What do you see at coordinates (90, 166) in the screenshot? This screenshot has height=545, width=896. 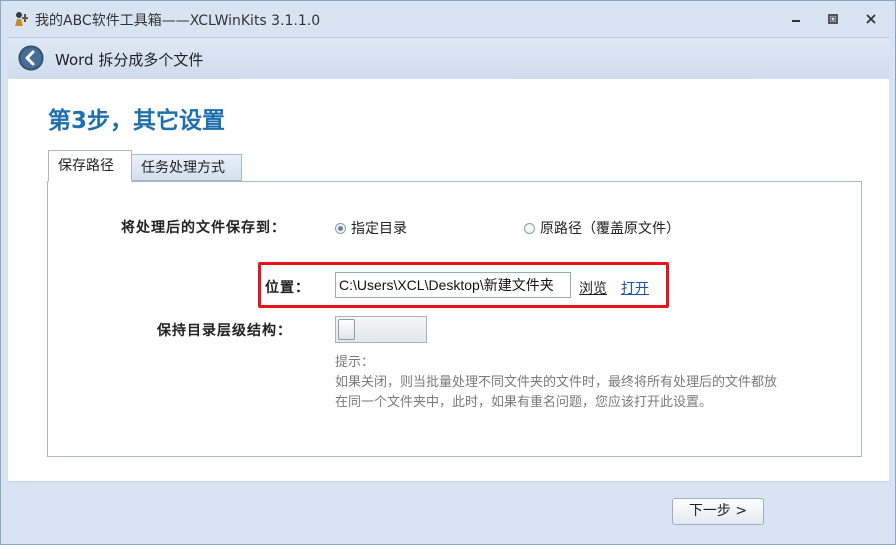 I see `tab-save-path: 保存路径` at bounding box center [90, 166].